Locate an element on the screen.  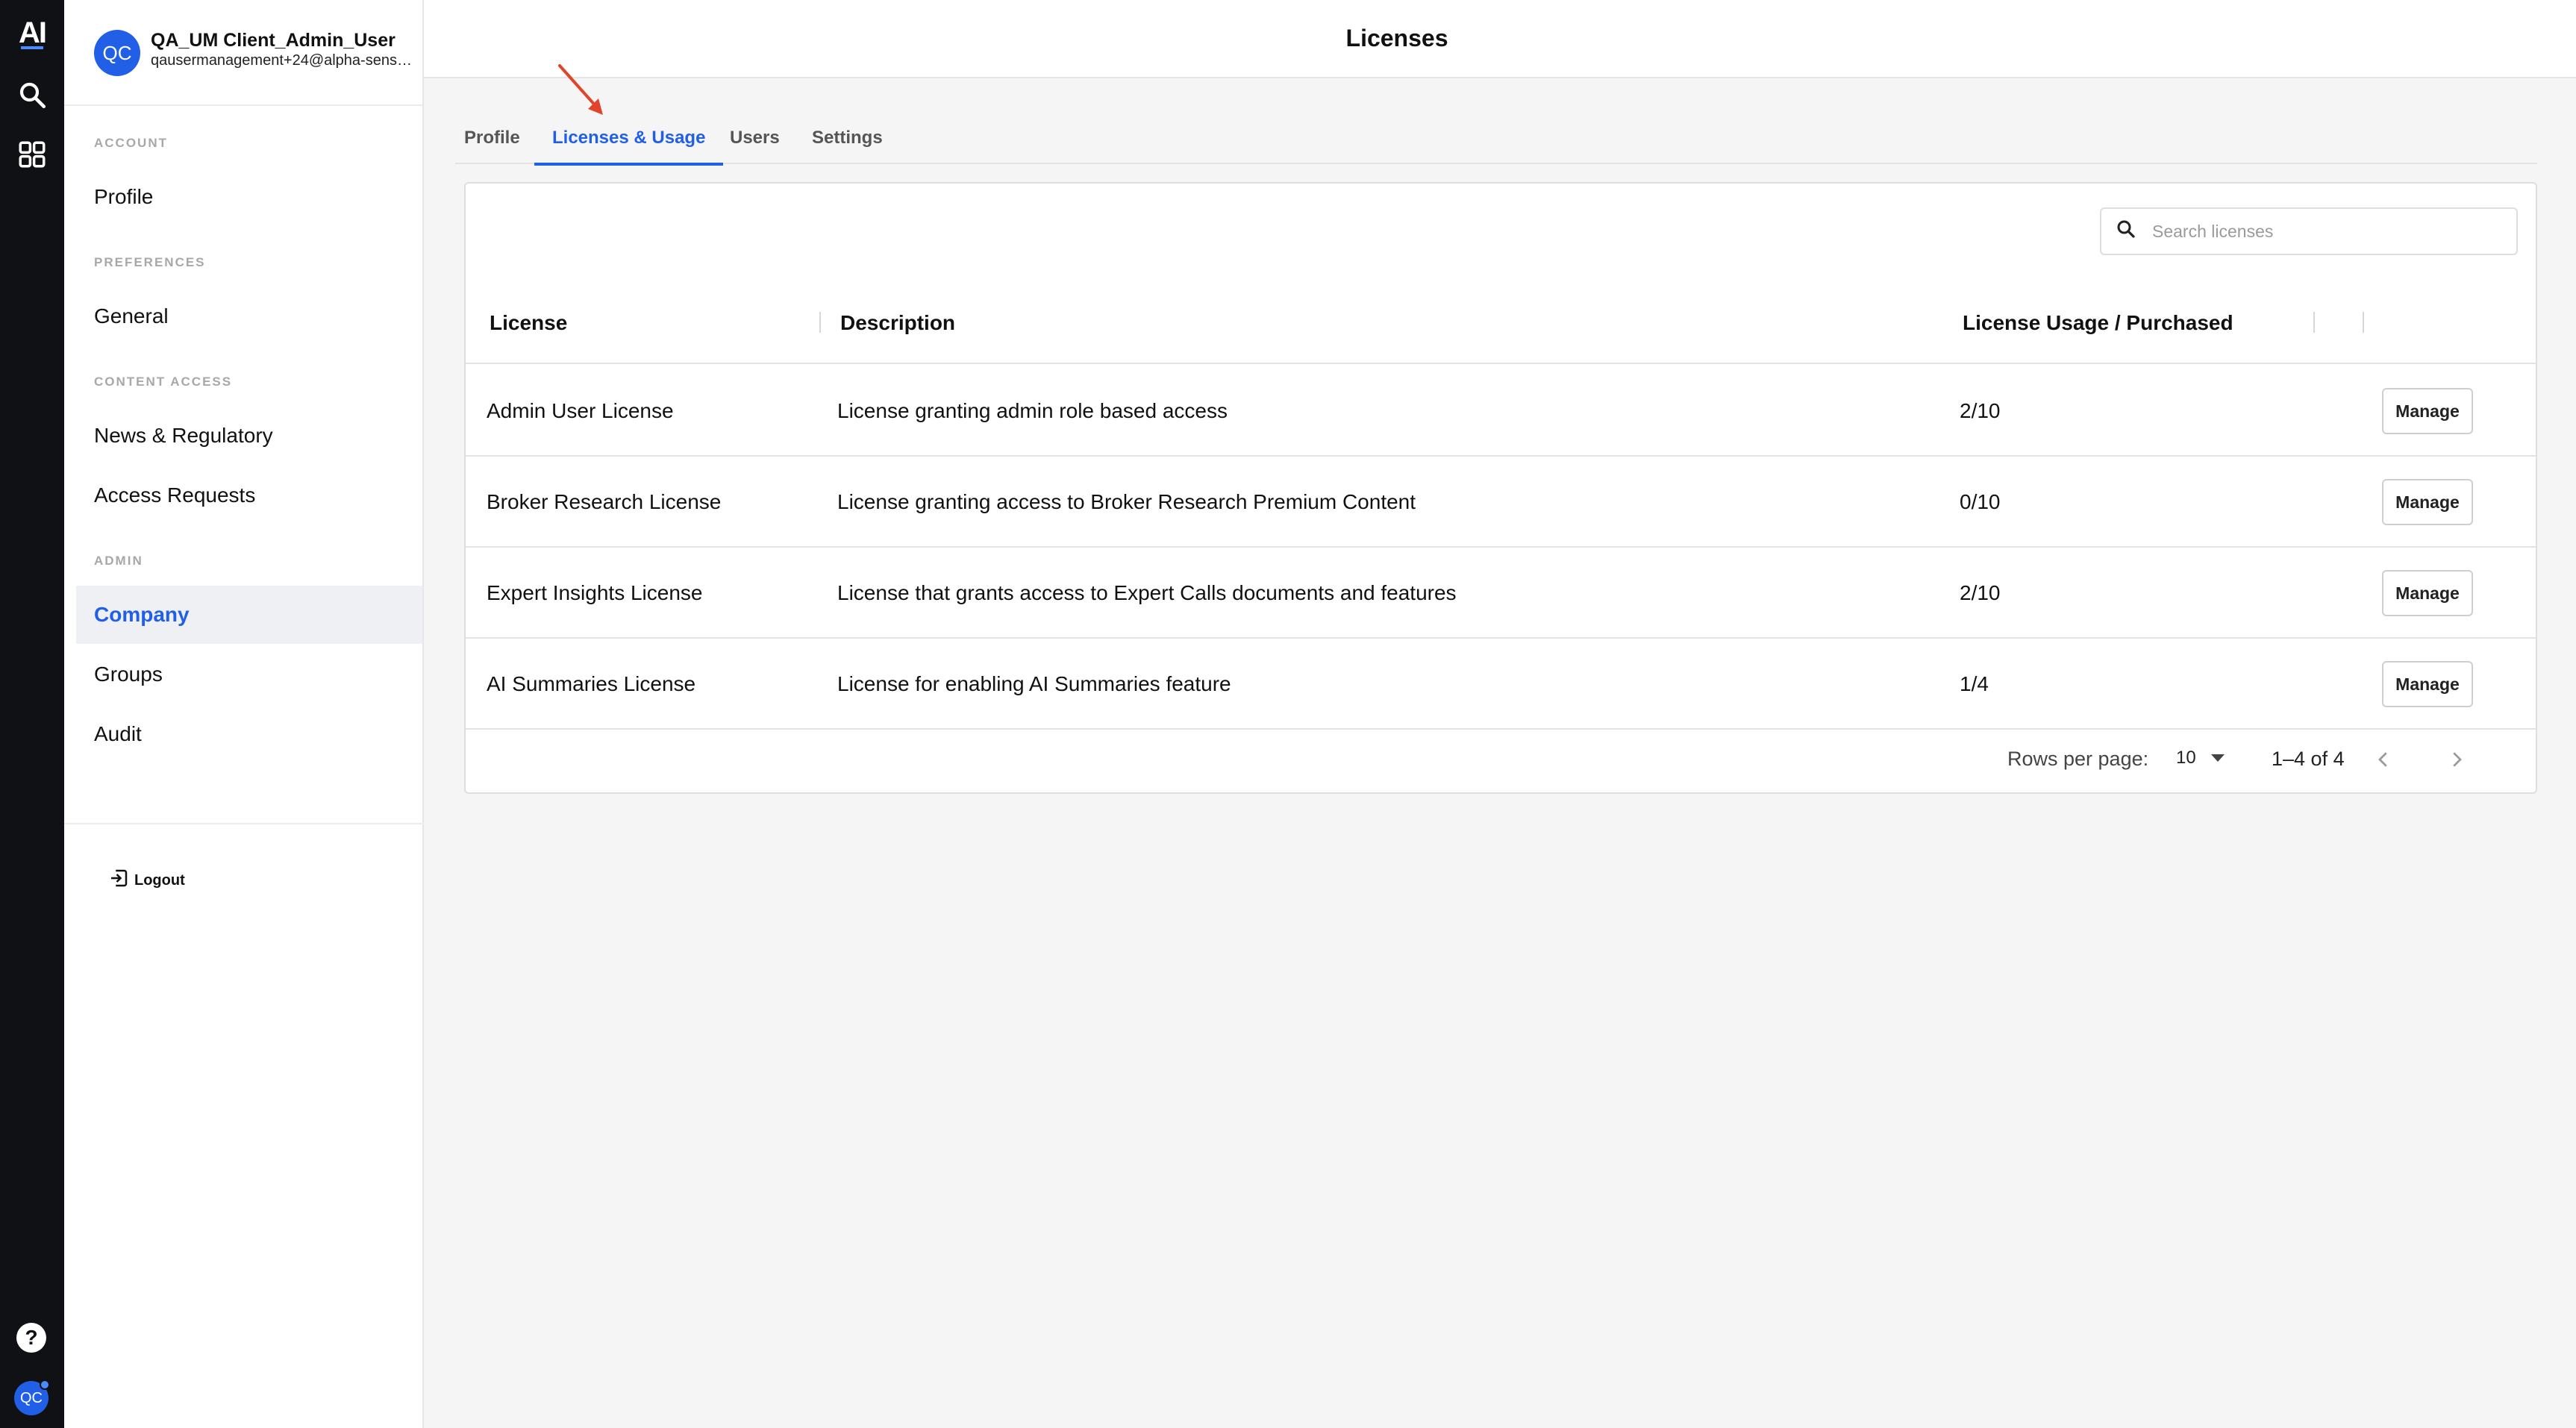
rail-avatar: QC is located at coordinates (32, 1397).